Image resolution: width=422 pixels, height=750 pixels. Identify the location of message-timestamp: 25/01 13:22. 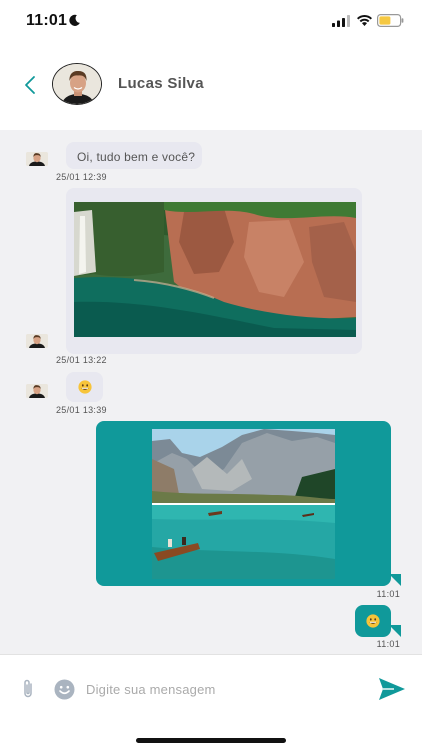
(81, 360).